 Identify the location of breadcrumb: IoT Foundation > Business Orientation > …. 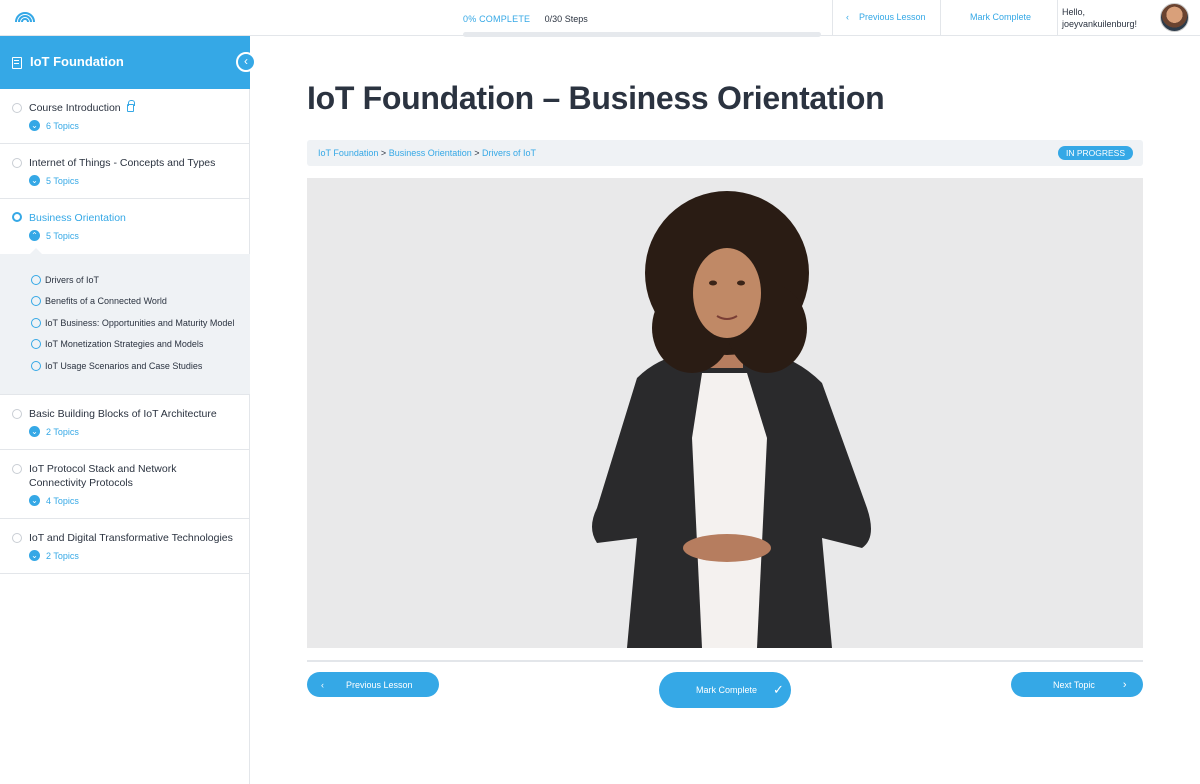
(725, 153).